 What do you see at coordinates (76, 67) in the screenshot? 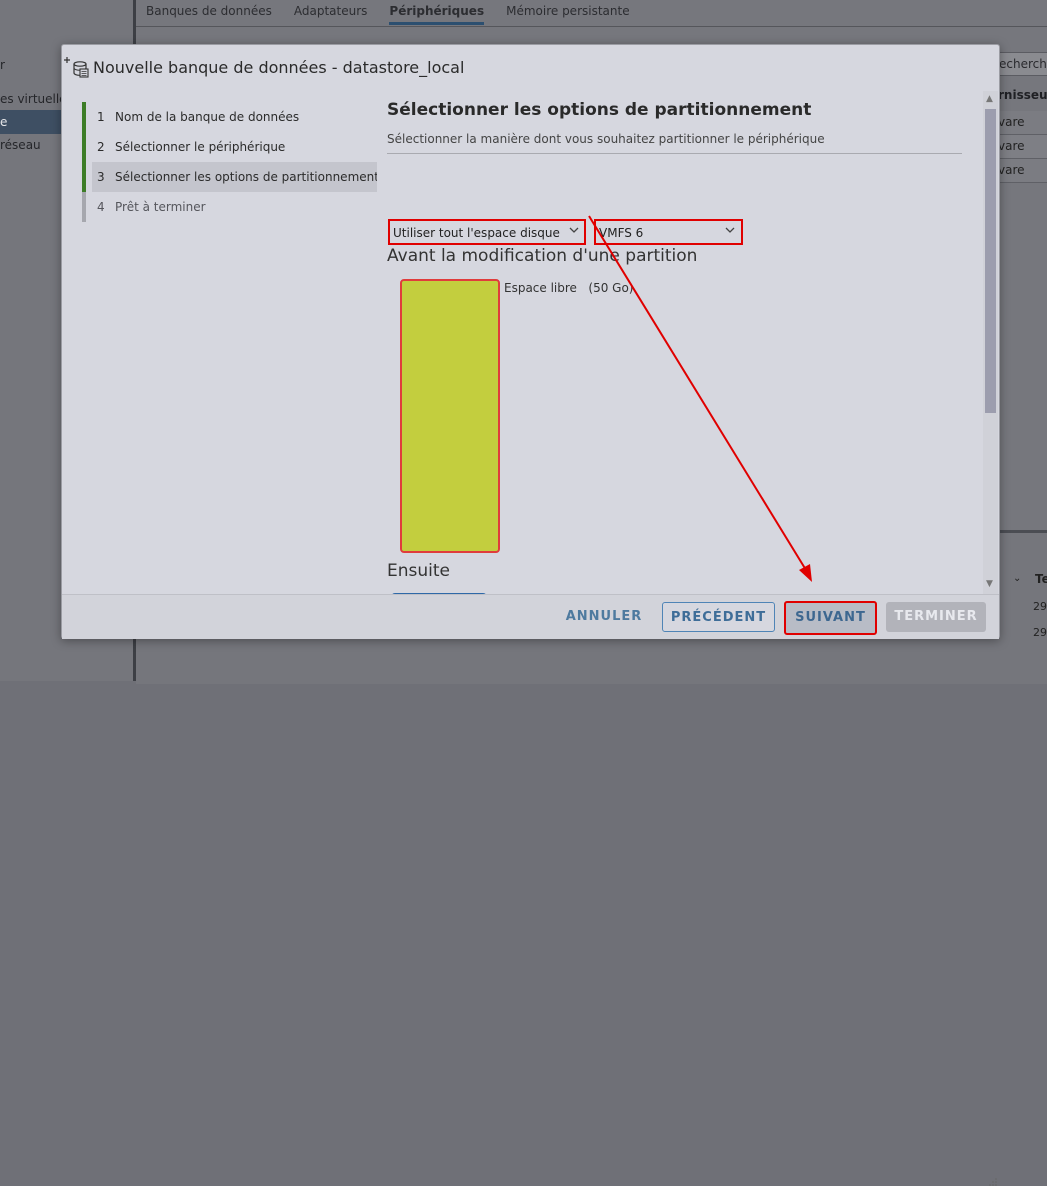
I see `new-datastore-icon` at bounding box center [76, 67].